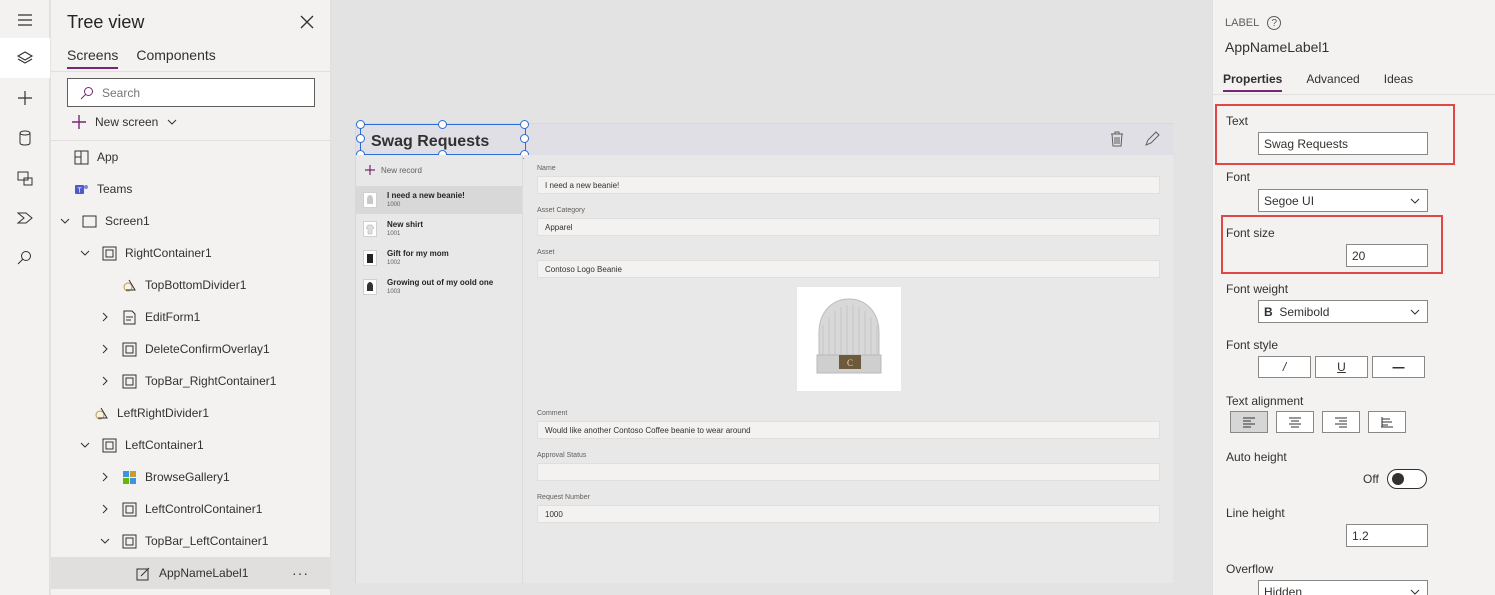  Describe the element at coordinates (1284, 367) in the screenshot. I see `italic-button: /` at that location.